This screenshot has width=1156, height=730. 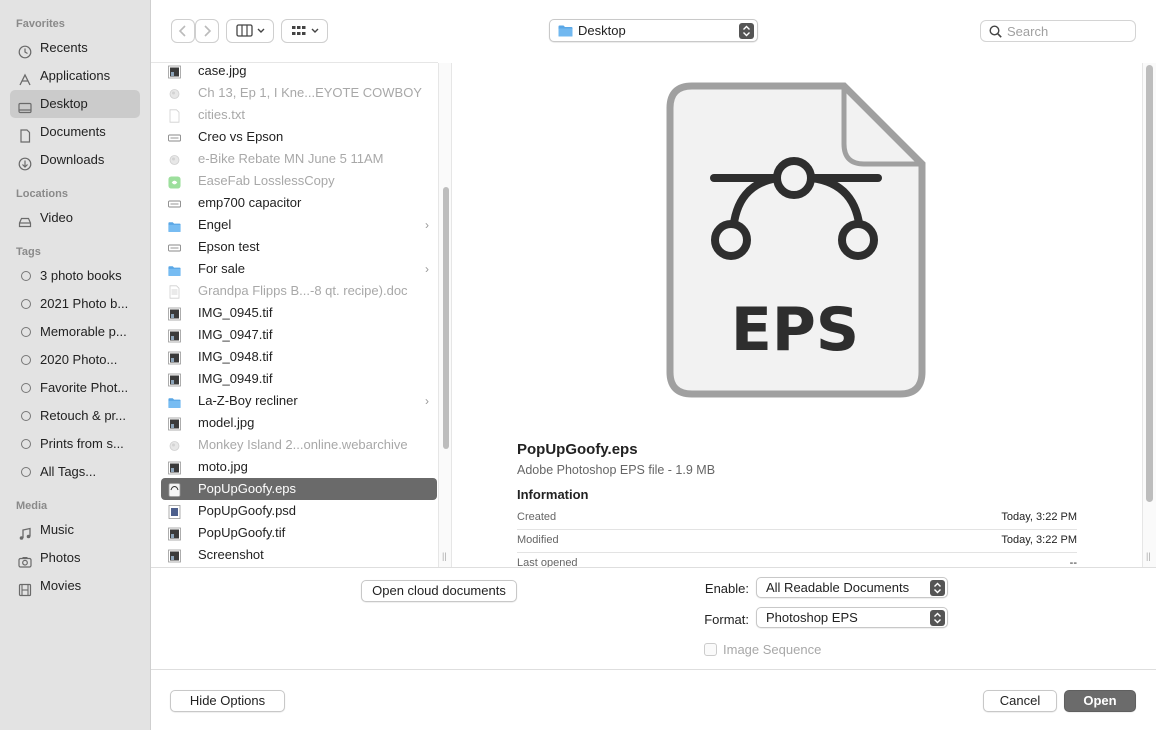 I want to click on download-icon, so click(x=25, y=162).